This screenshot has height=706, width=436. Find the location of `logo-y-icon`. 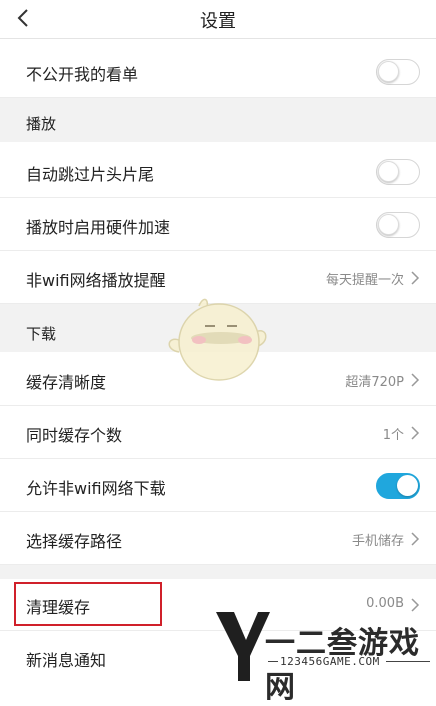

logo-y-icon is located at coordinates (243, 646).